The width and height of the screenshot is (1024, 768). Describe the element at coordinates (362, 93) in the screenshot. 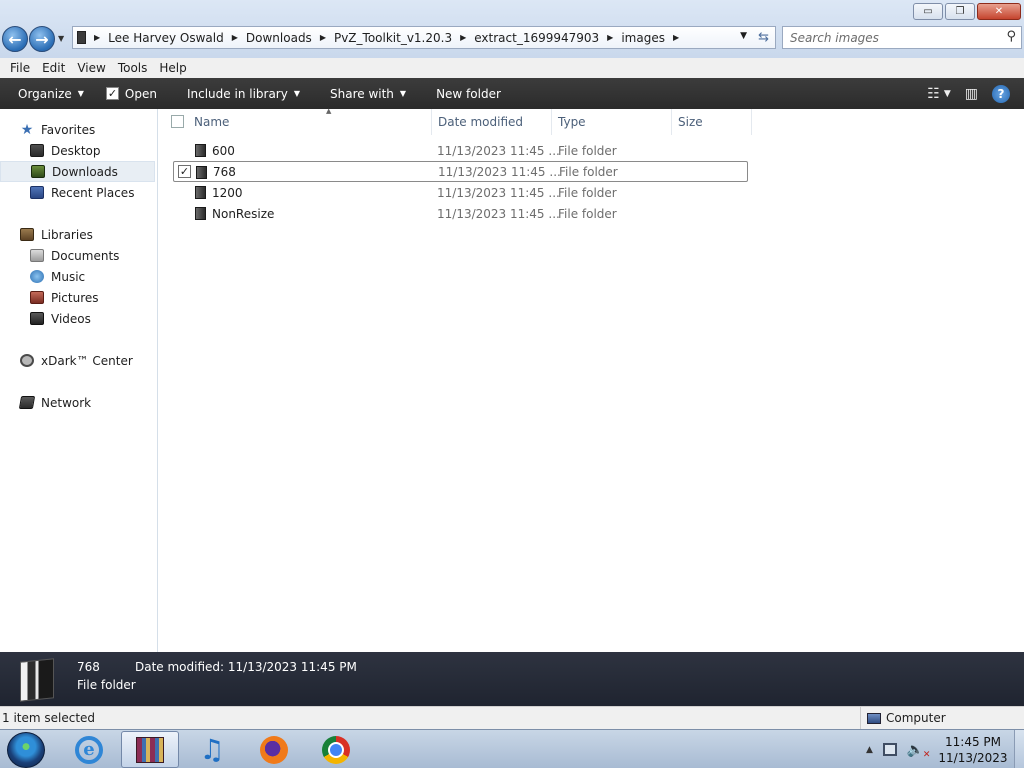

I see `share-with-label: Share with` at that location.